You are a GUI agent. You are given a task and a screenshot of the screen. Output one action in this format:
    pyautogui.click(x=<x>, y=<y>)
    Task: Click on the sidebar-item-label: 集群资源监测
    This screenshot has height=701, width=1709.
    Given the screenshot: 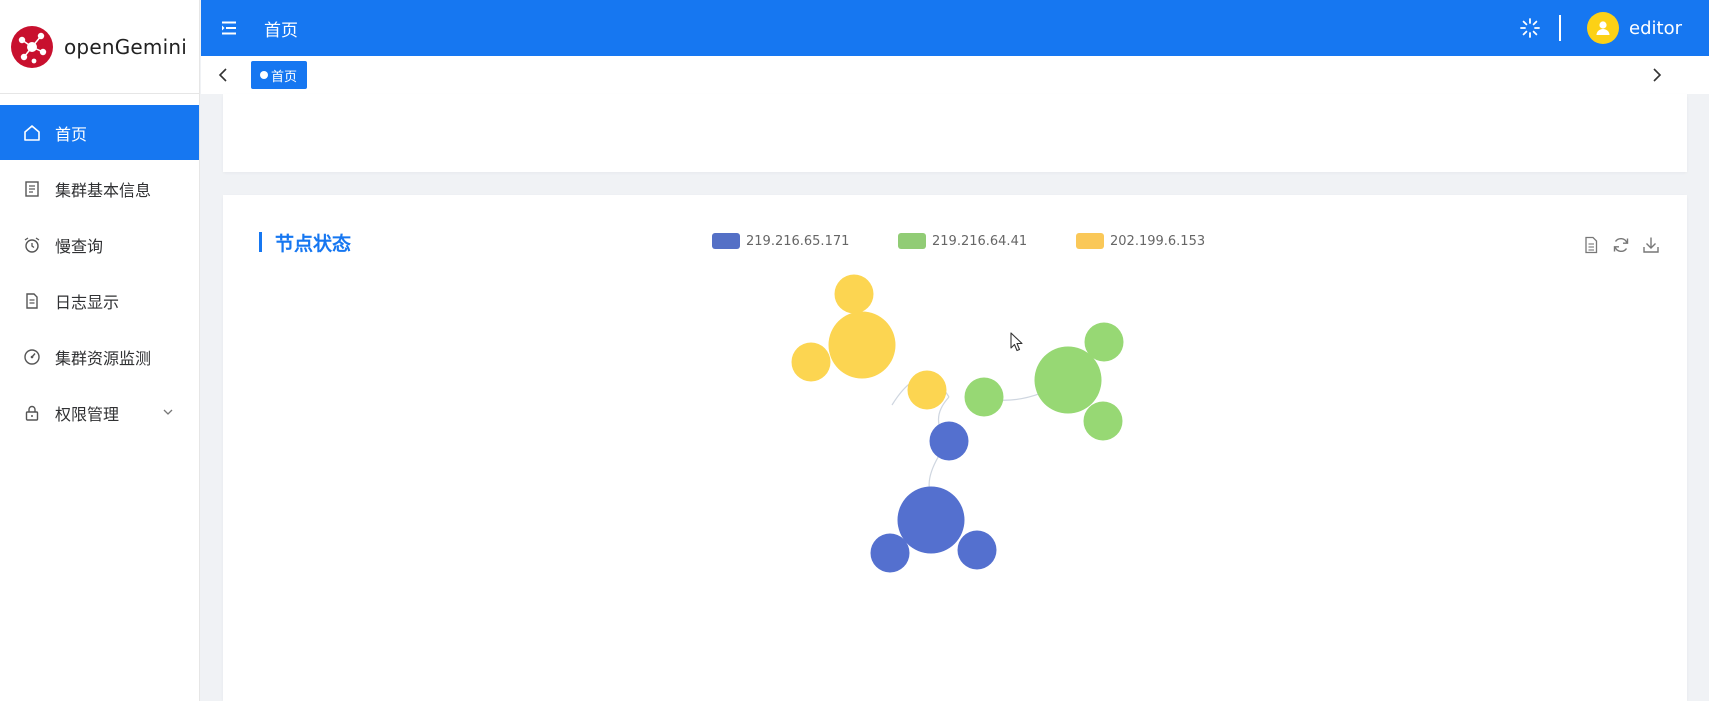 What is the action you would take?
    pyautogui.click(x=103, y=358)
    